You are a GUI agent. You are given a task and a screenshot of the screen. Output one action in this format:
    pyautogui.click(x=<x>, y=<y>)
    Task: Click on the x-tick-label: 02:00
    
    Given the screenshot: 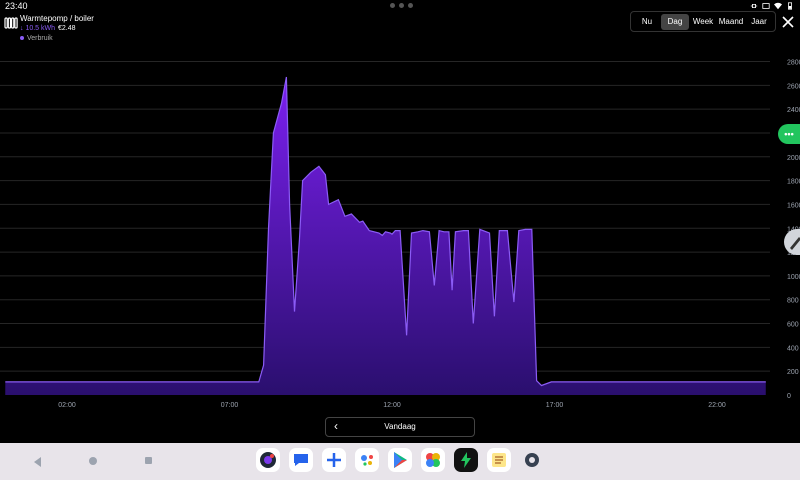 What is the action you would take?
    pyautogui.click(x=67, y=405)
    